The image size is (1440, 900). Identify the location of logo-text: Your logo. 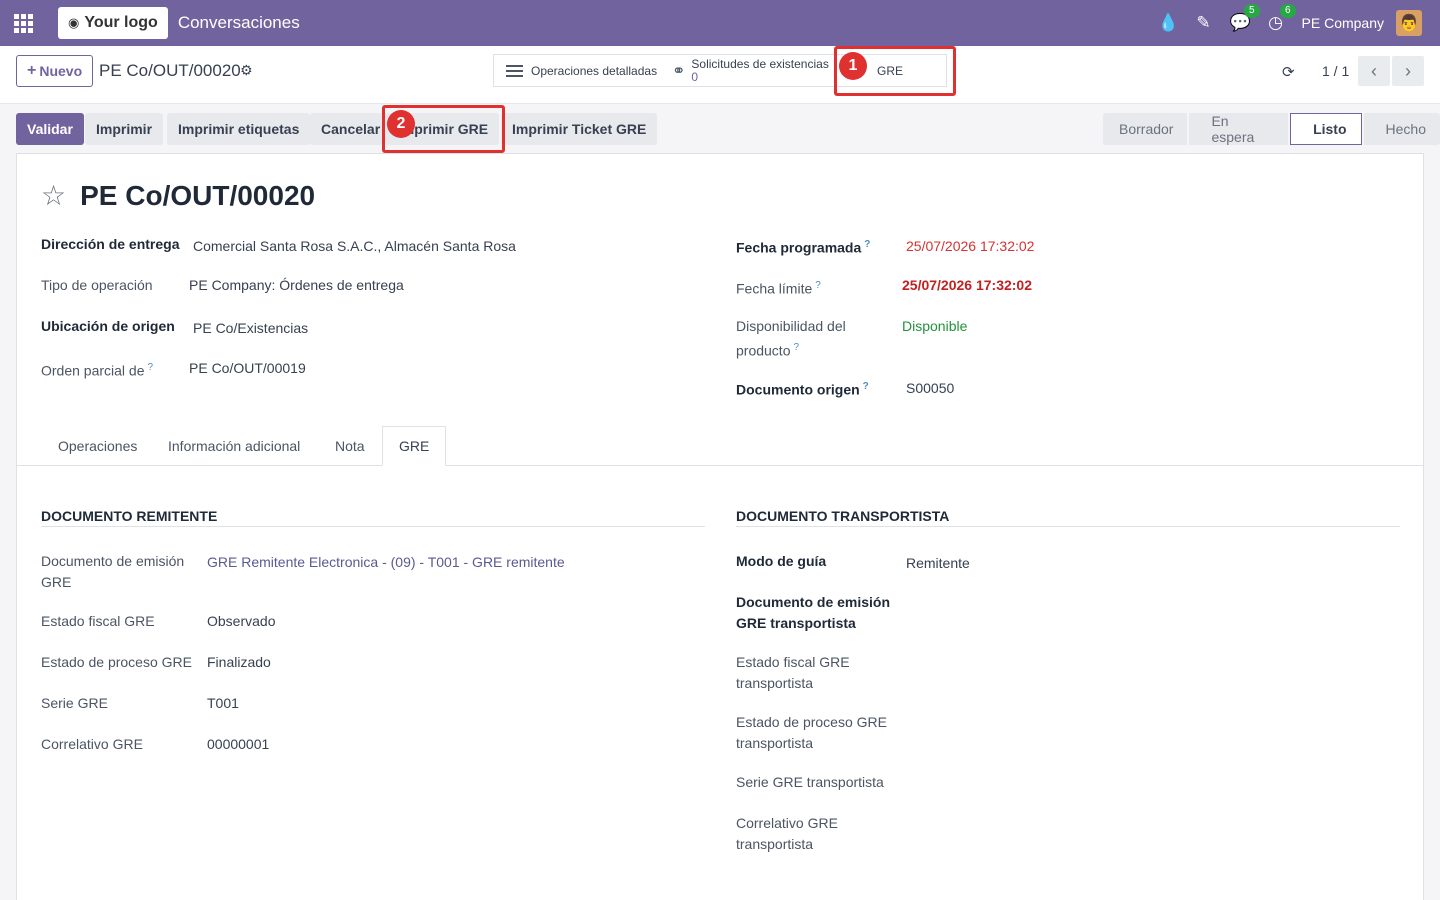
(121, 22).